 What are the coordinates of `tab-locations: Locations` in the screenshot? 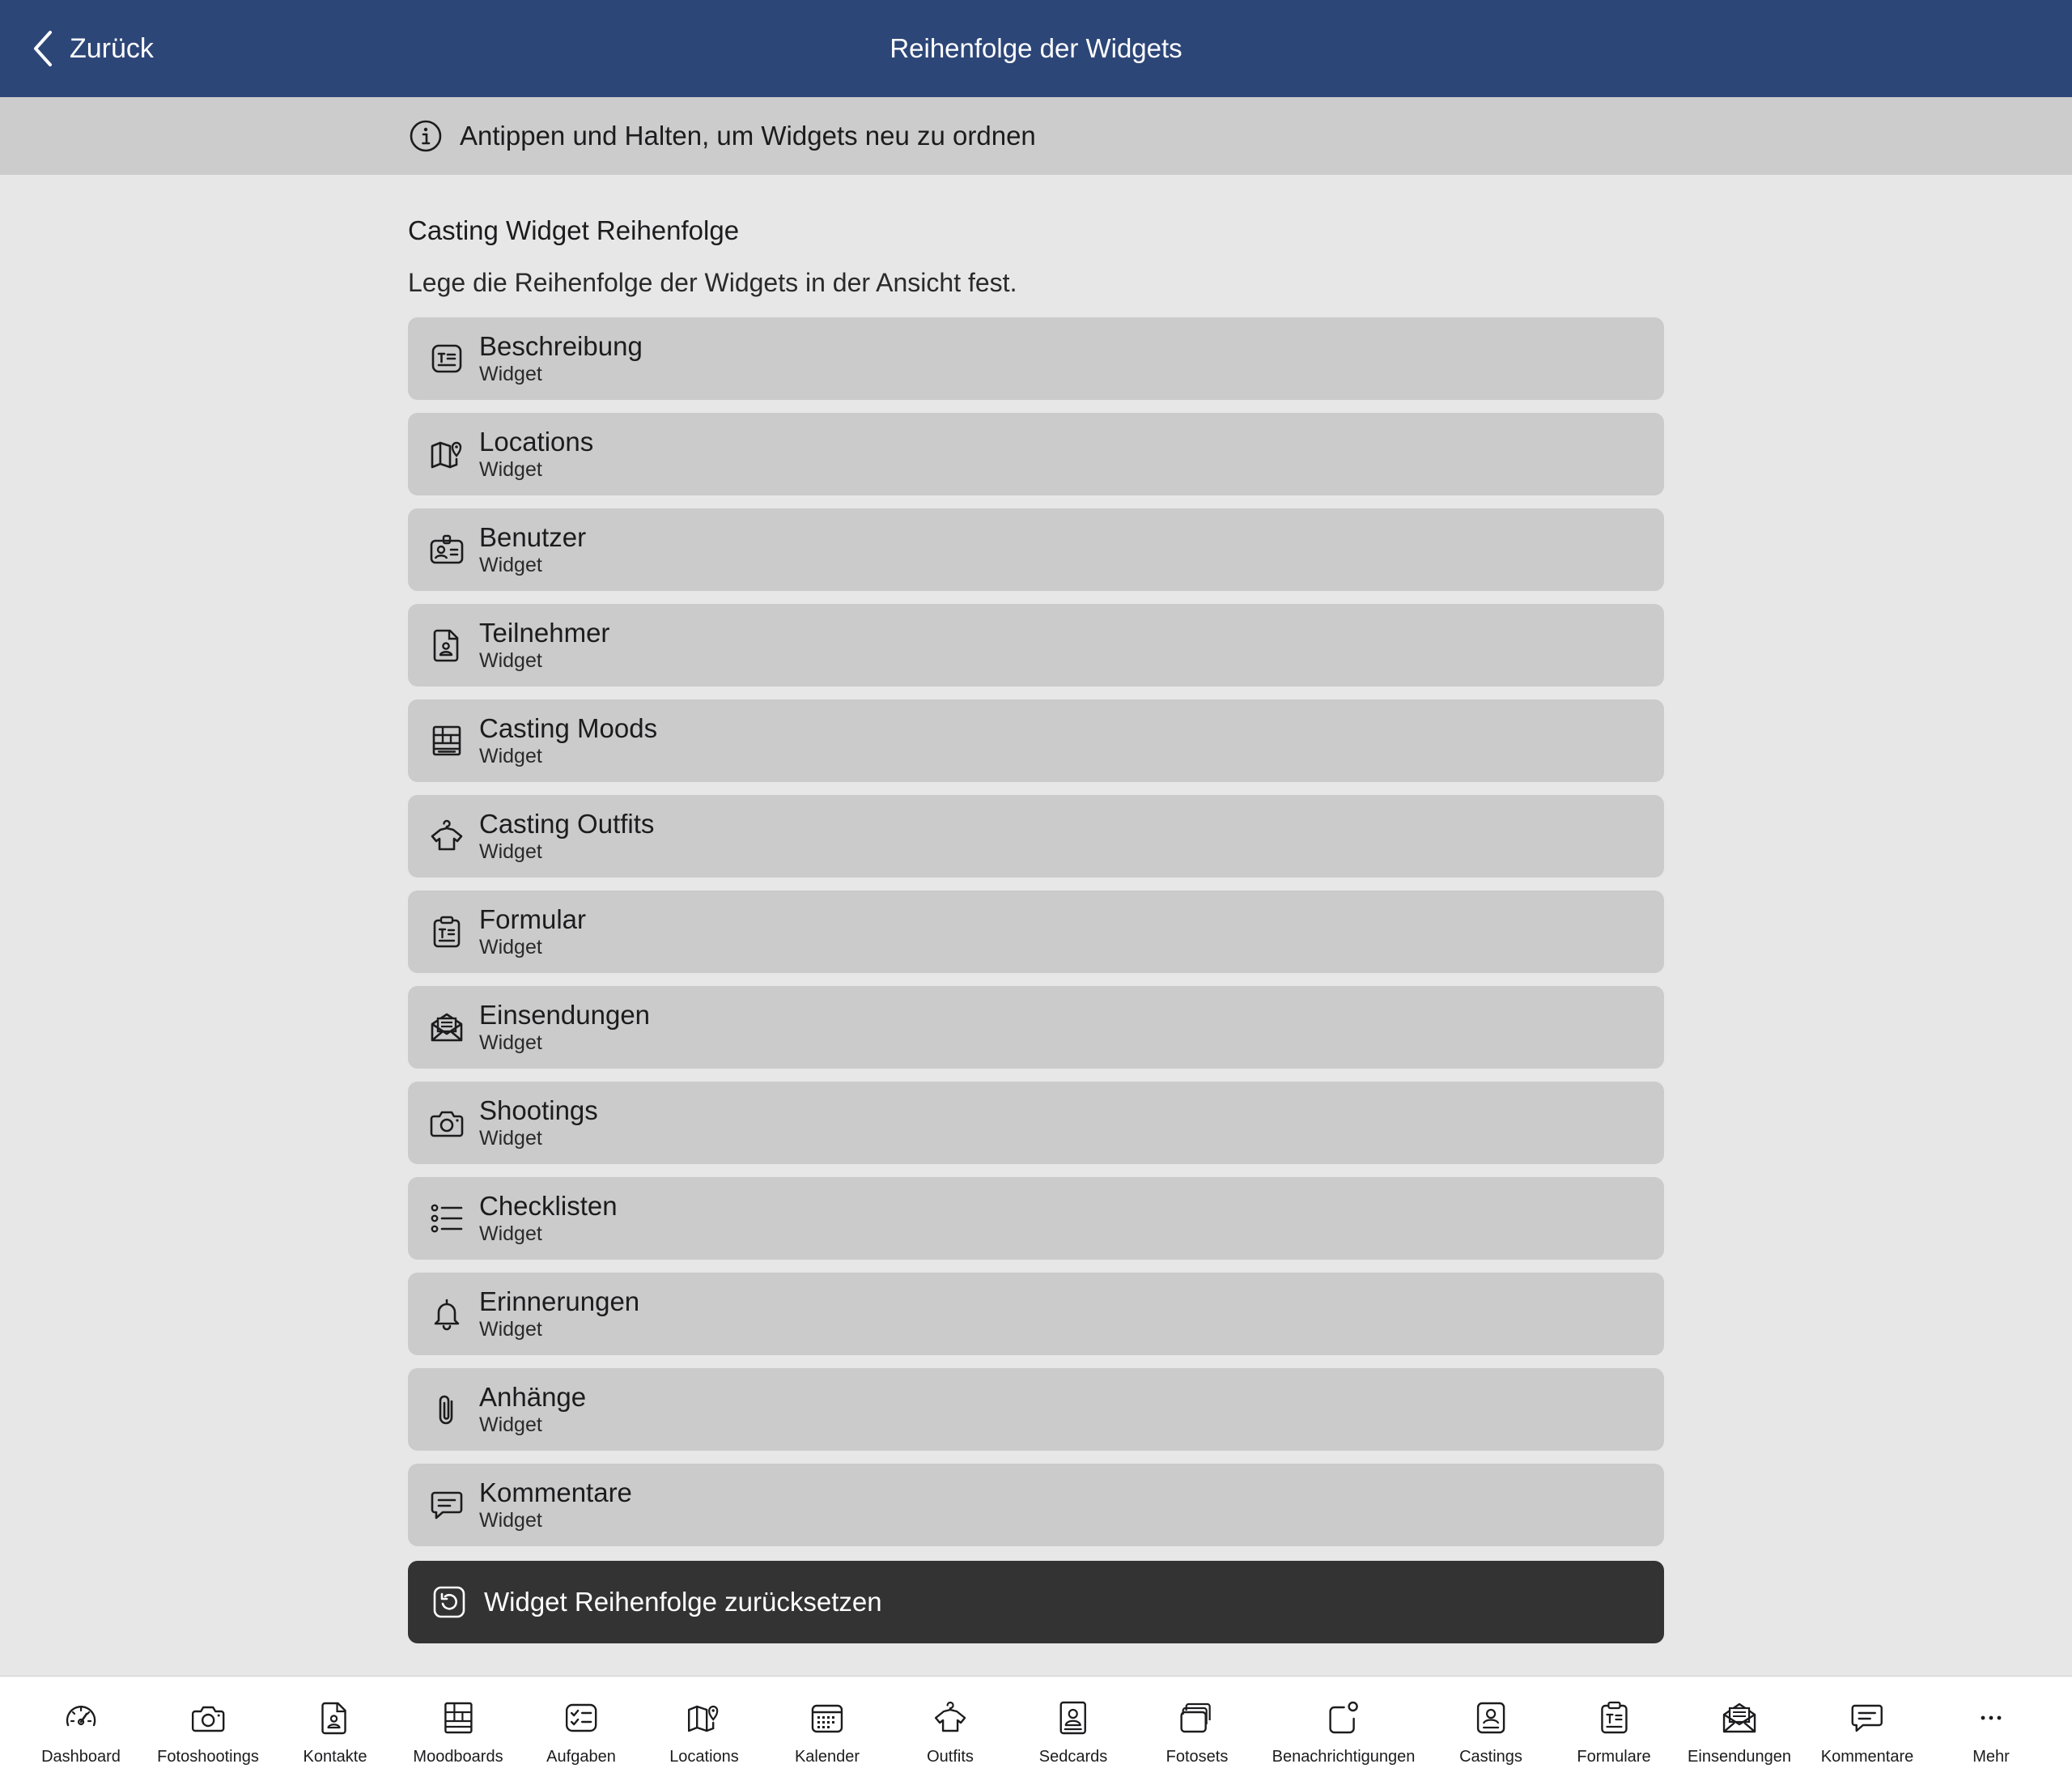 It's located at (704, 1732).